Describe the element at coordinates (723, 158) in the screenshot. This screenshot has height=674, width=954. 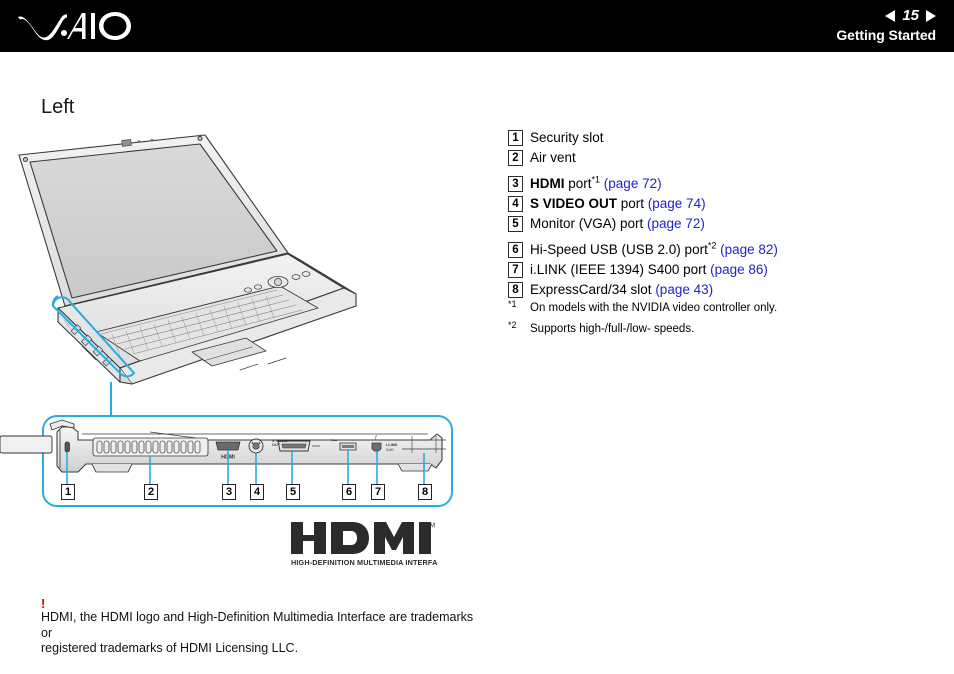
I see `legend-item-2: 2 Air vent` at that location.